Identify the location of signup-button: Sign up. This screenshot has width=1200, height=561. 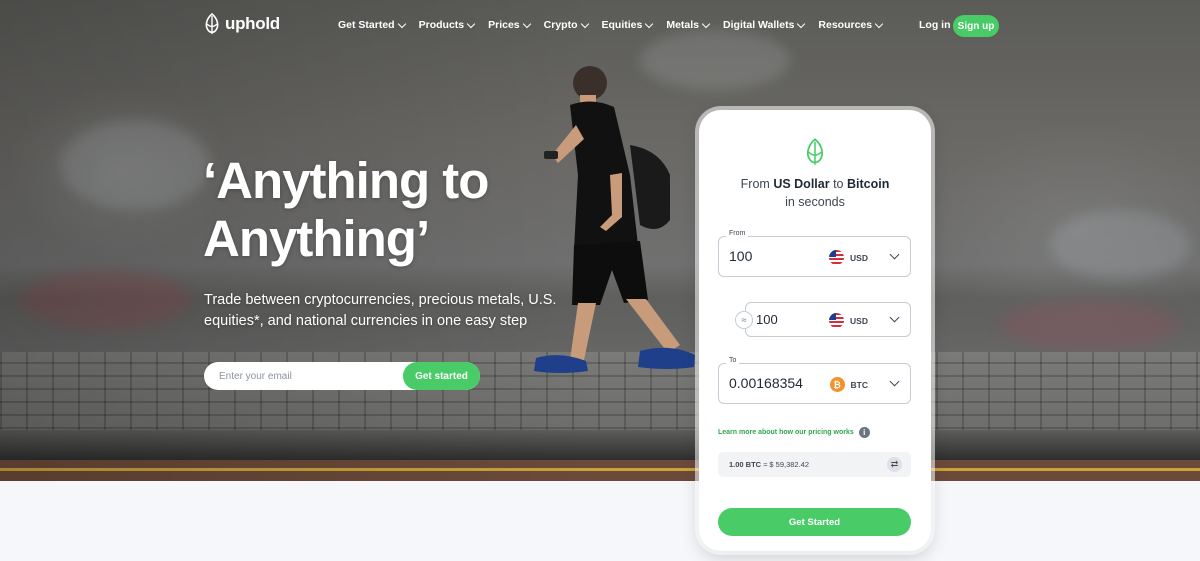
(976, 26).